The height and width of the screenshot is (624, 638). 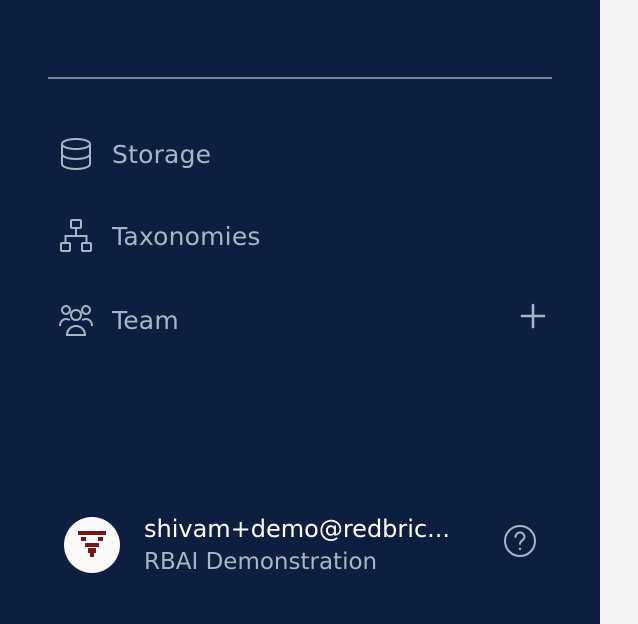 I want to click on avatar, so click(x=92, y=545).